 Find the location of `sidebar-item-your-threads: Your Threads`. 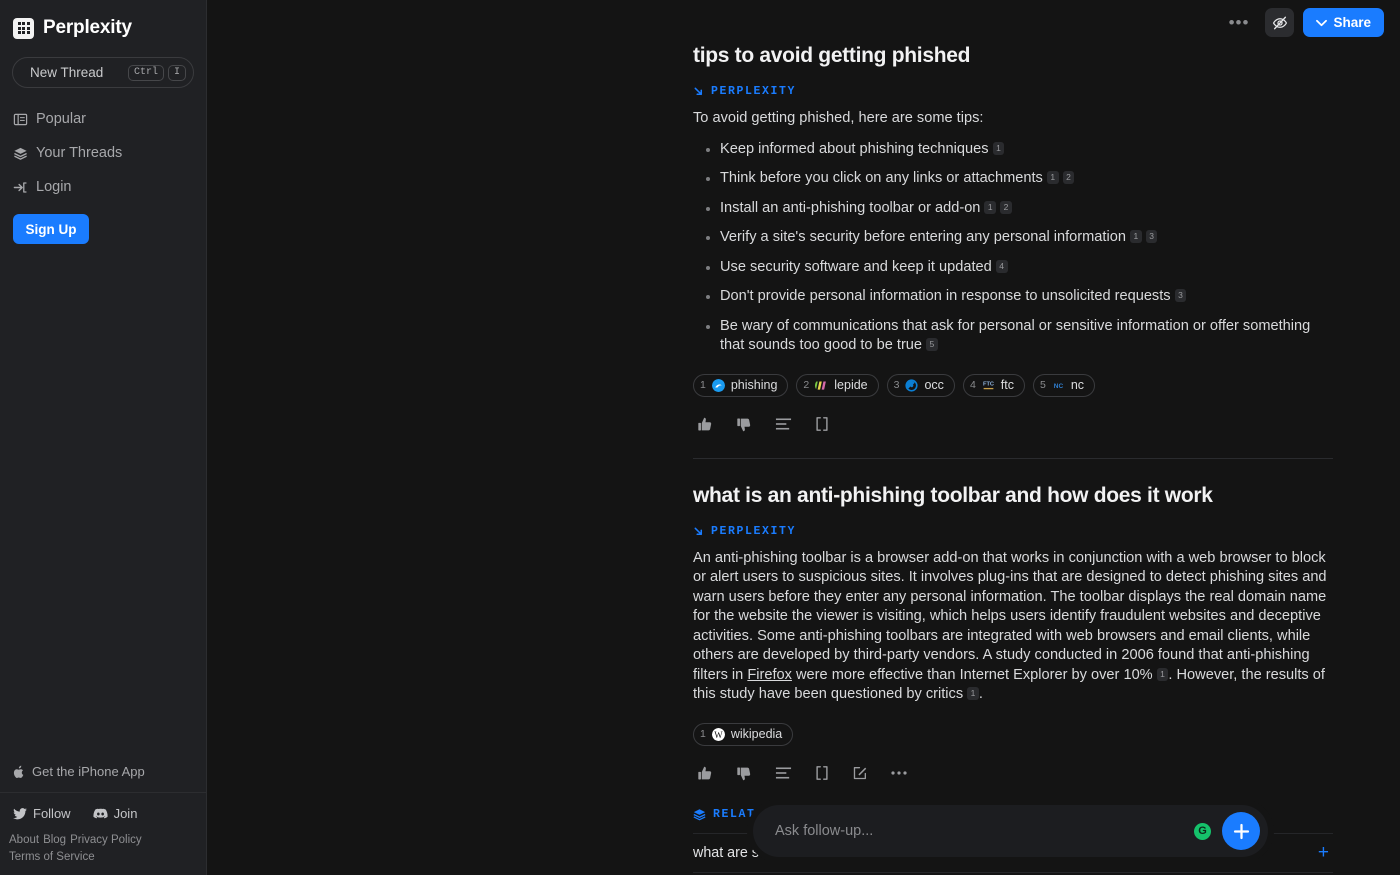

sidebar-item-your-threads: Your Threads is located at coordinates (103, 153).